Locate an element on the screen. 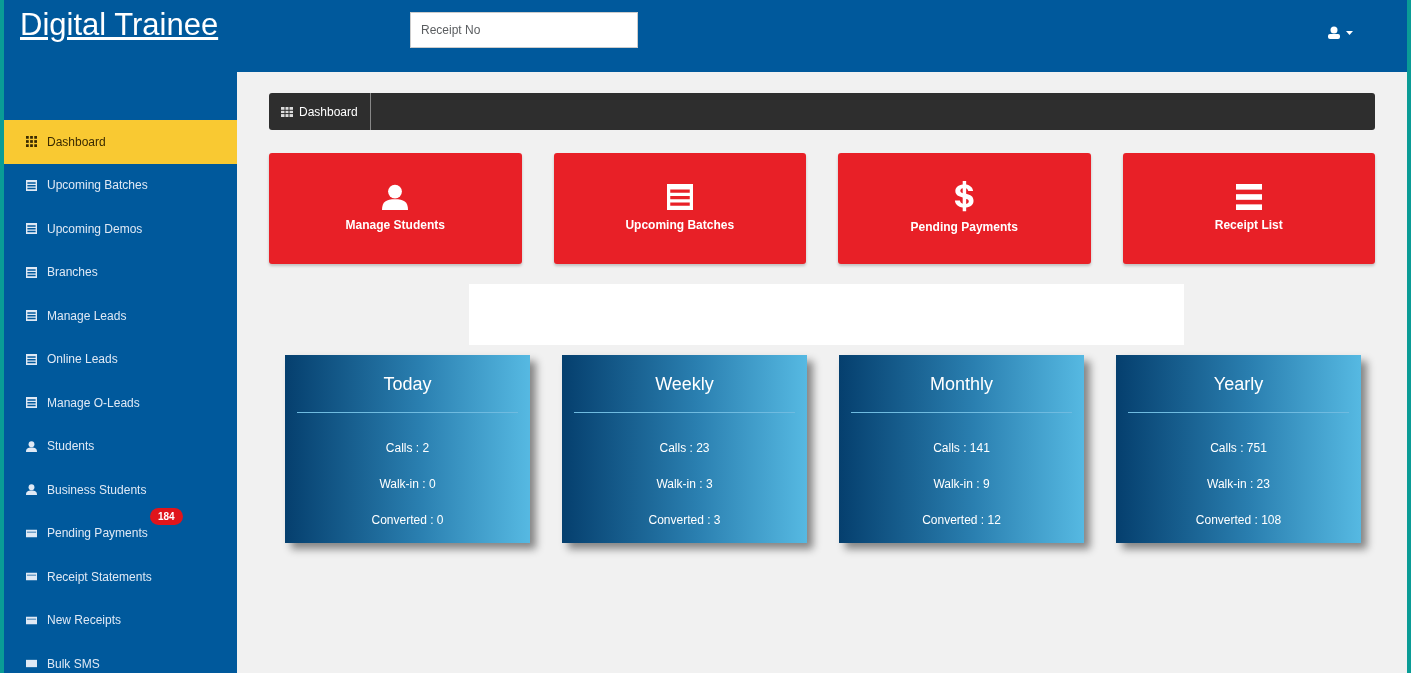  shortcut-tile: Upcoming Batches is located at coordinates (679, 208).